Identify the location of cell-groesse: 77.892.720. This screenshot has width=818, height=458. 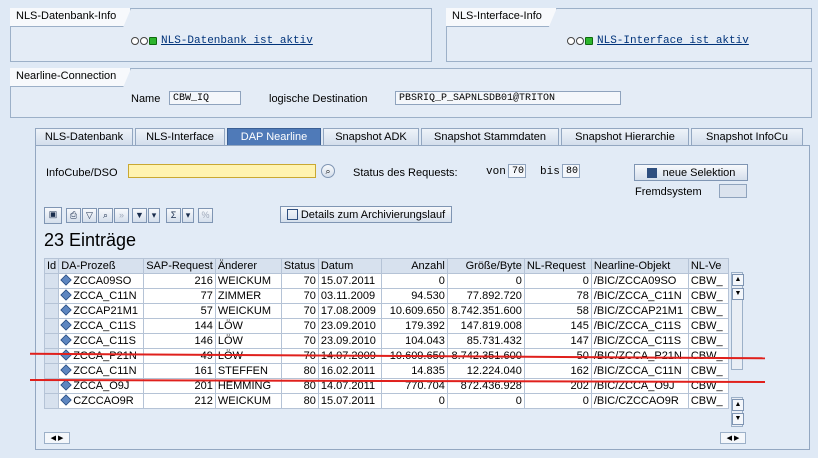
(485, 296).